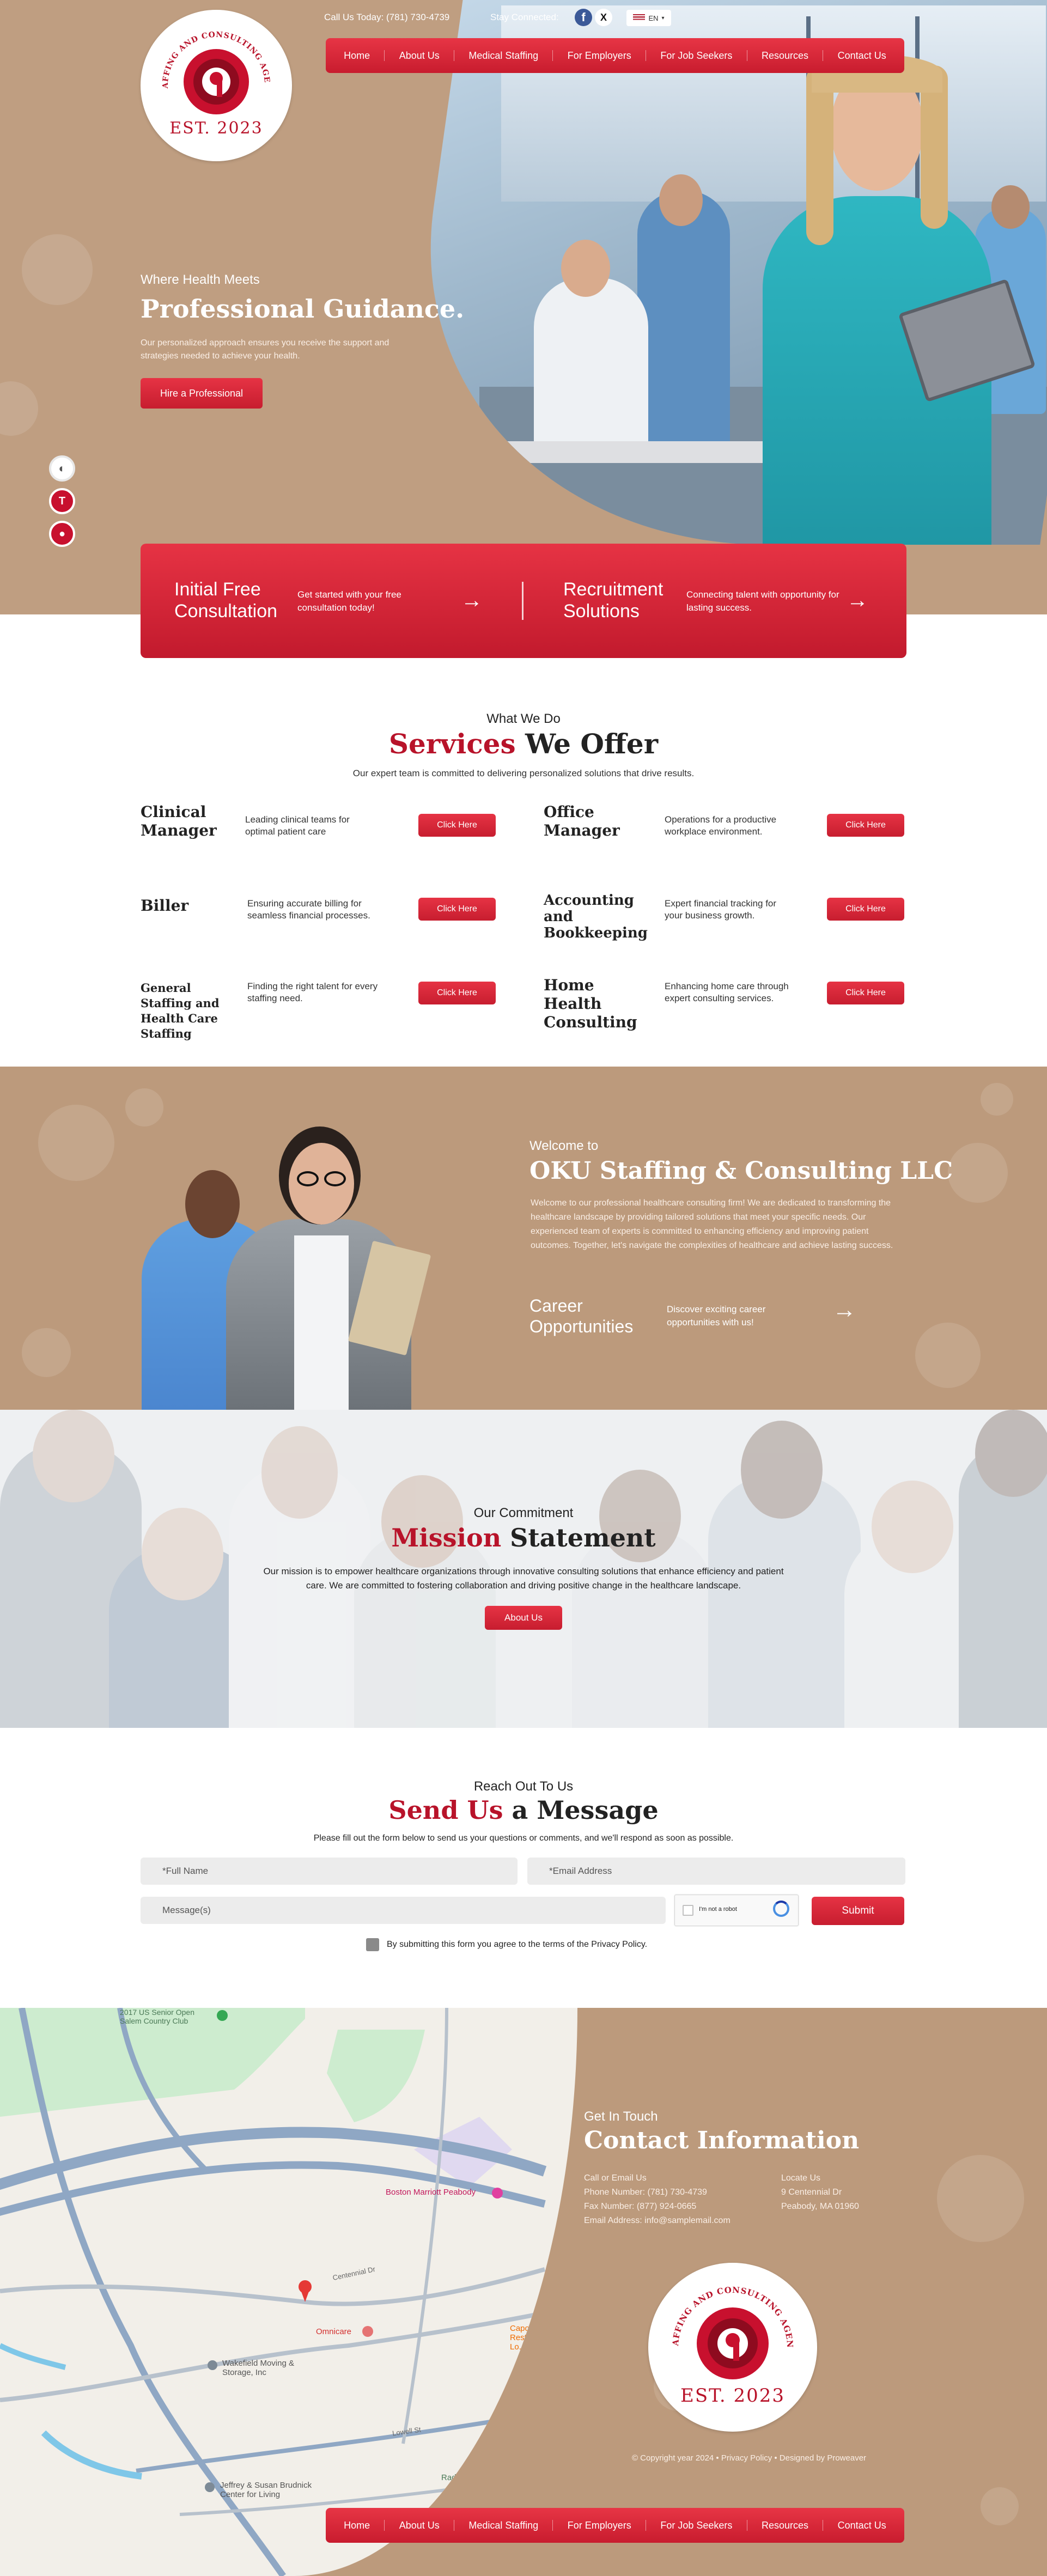  What do you see at coordinates (583, 17) in the screenshot?
I see `facebook-icon: f` at bounding box center [583, 17].